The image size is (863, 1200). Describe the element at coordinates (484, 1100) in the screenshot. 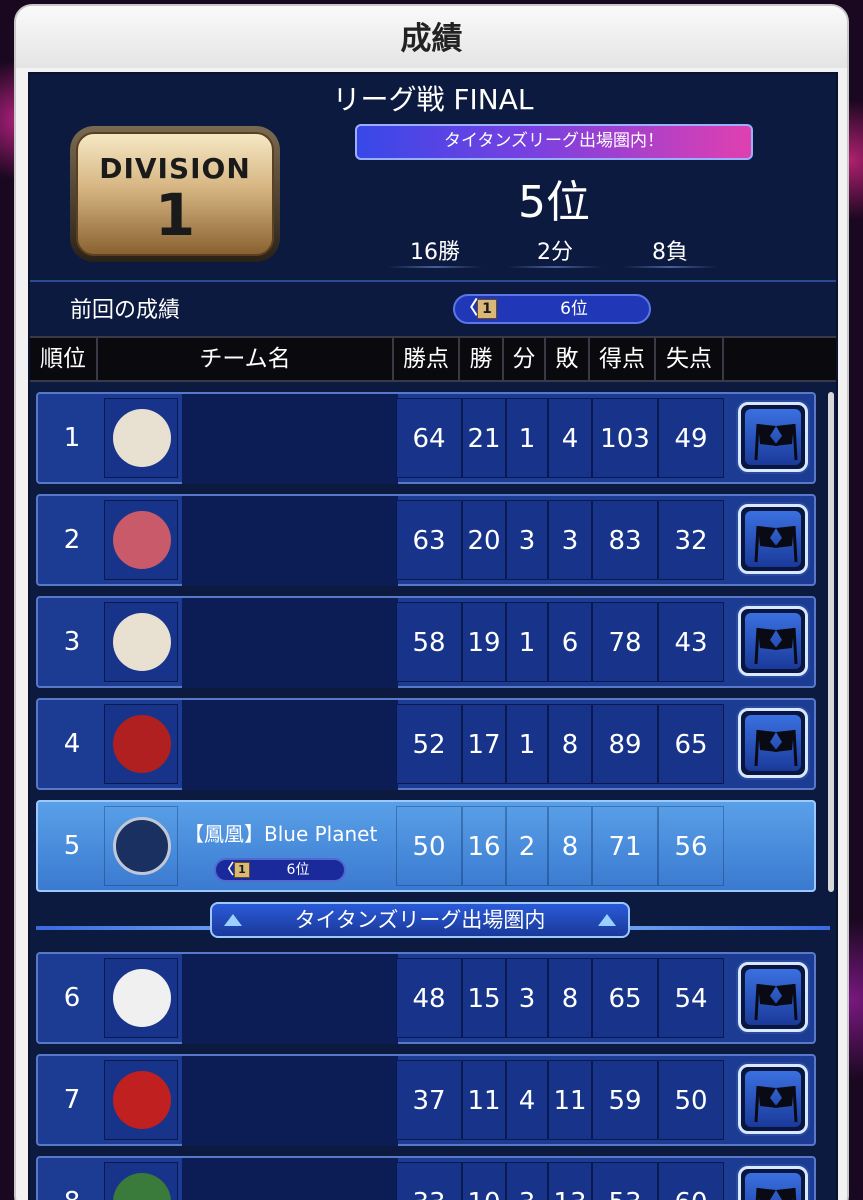

I see `wins-cell: 11` at that location.